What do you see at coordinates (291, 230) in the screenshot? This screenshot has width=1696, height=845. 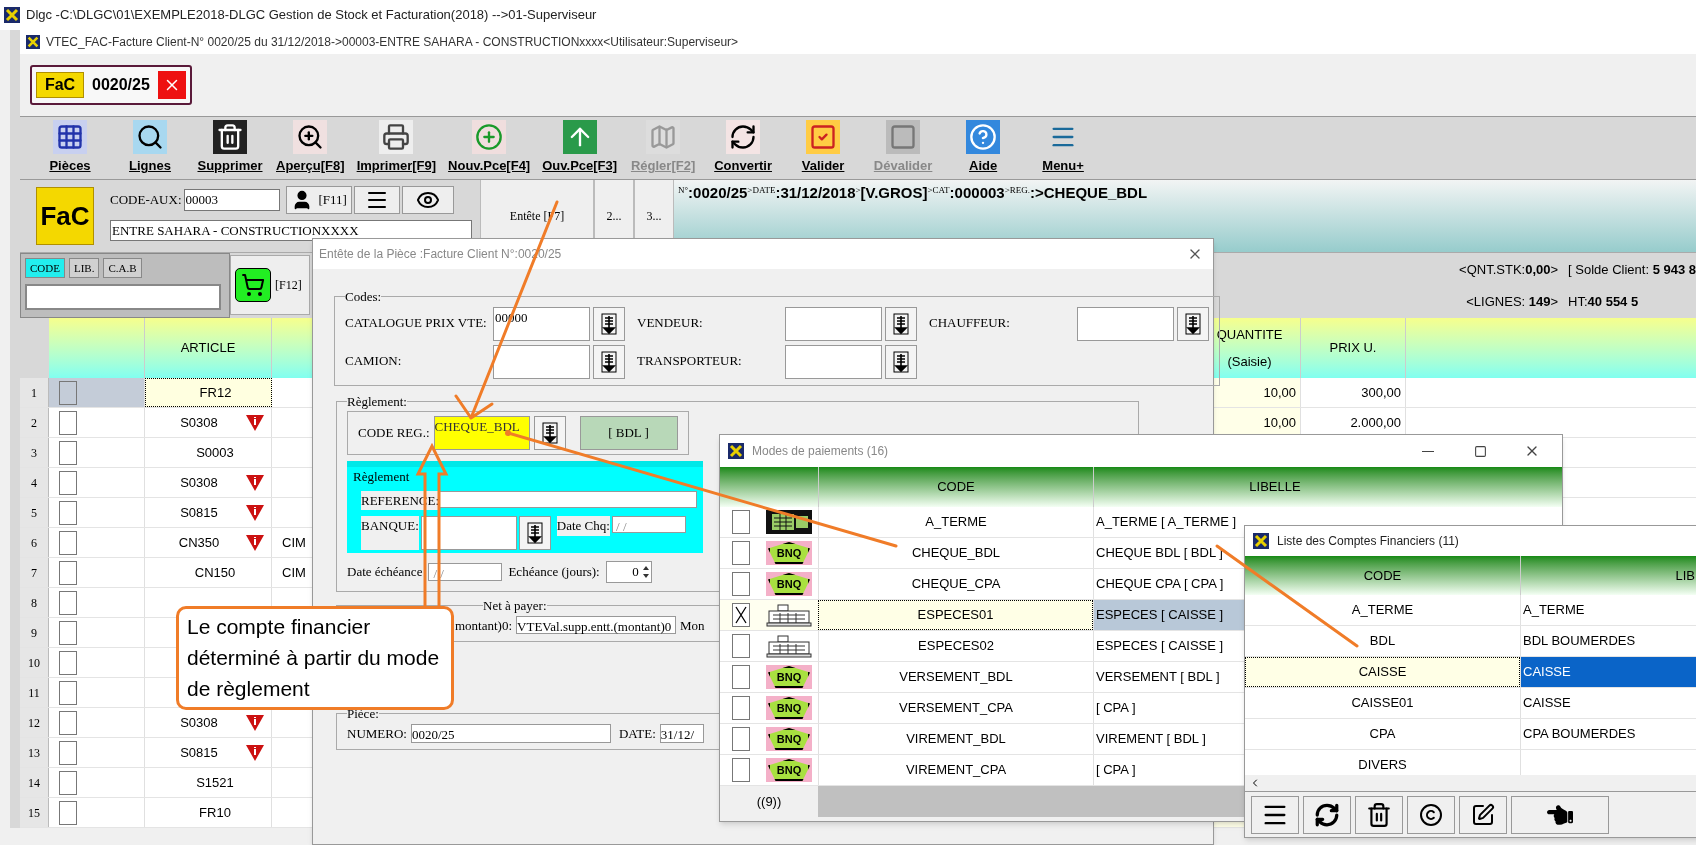 I see `client-name-field: ENTRE SAHARA - CONSTRUCTIONXXXX` at bounding box center [291, 230].